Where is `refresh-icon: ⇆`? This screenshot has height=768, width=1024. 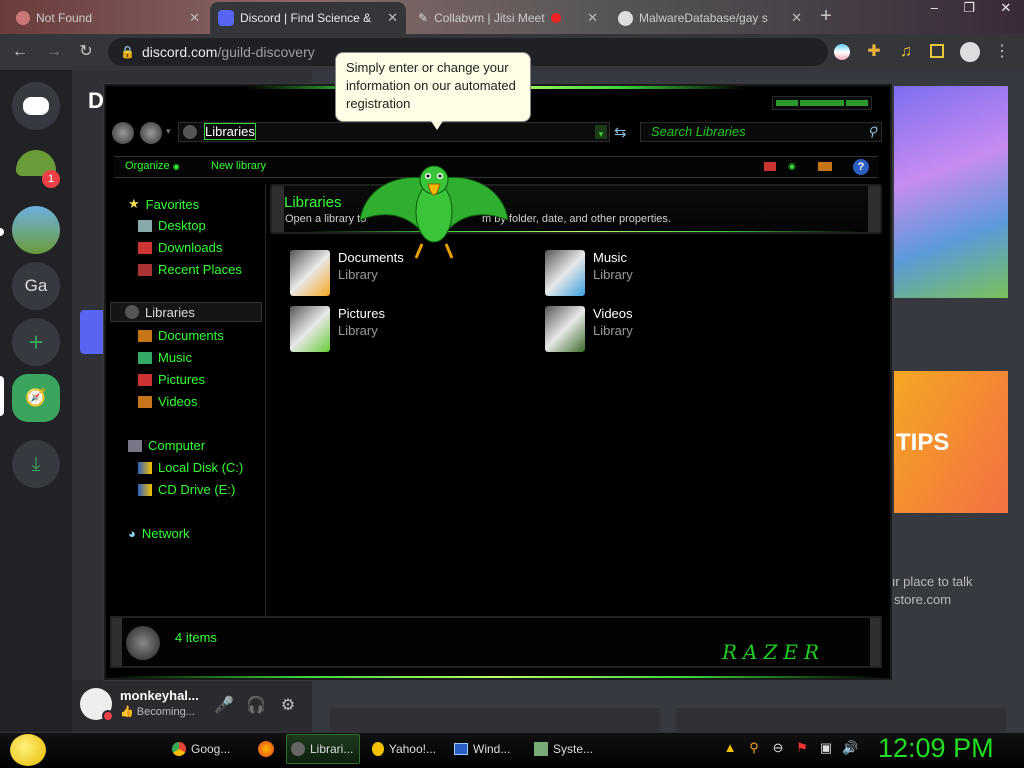 refresh-icon: ⇆ is located at coordinates (620, 132).